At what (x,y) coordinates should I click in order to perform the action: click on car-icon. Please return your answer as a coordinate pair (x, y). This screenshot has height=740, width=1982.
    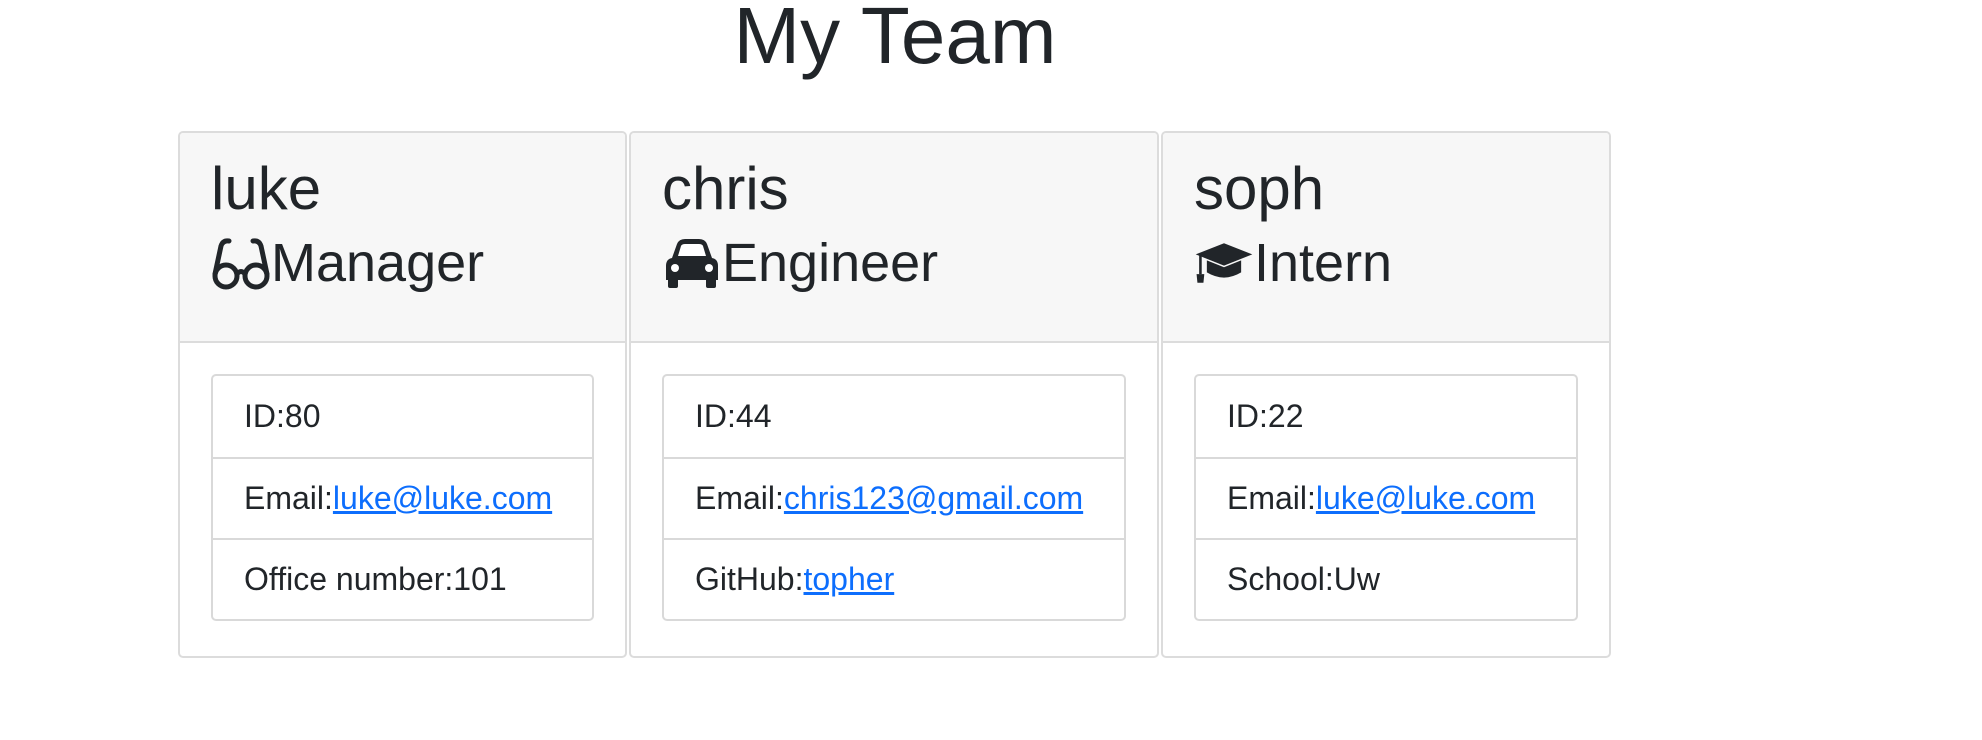
    Looking at the image, I should click on (692, 263).